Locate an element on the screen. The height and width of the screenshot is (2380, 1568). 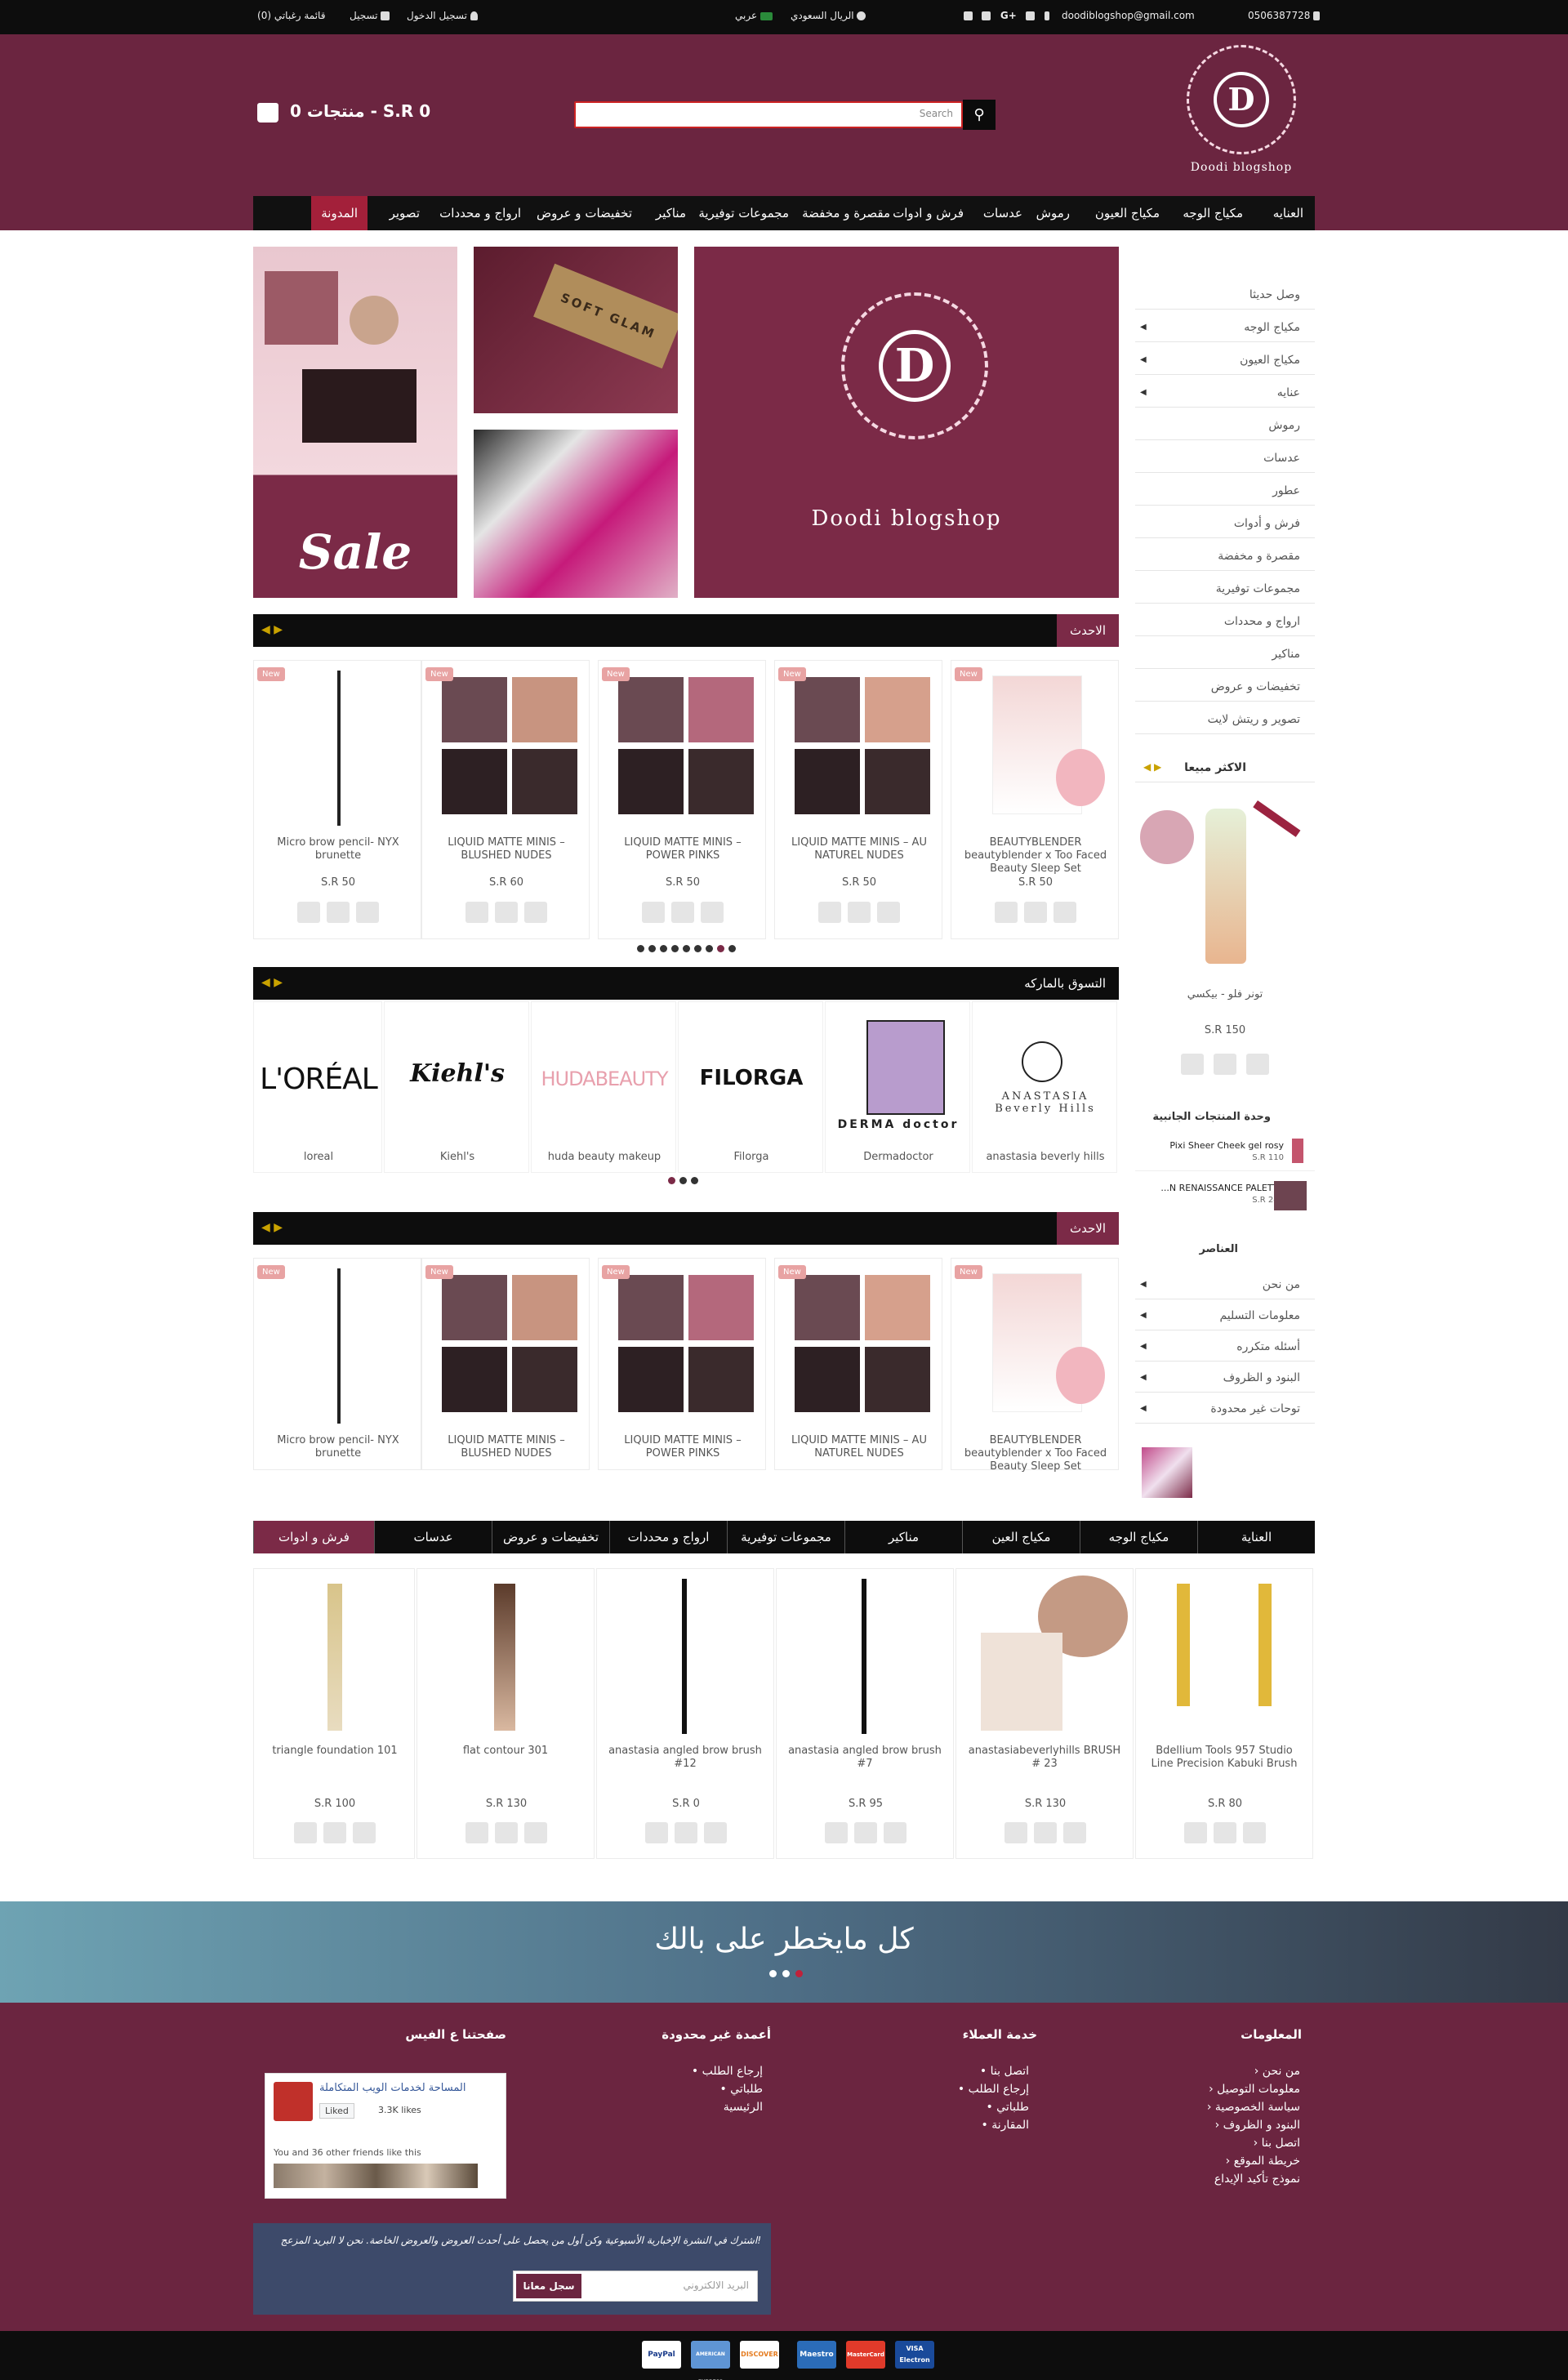
side-product: ...N RENAISSANCE PALETTE S.R 240 is located at coordinates (1225, 1194).